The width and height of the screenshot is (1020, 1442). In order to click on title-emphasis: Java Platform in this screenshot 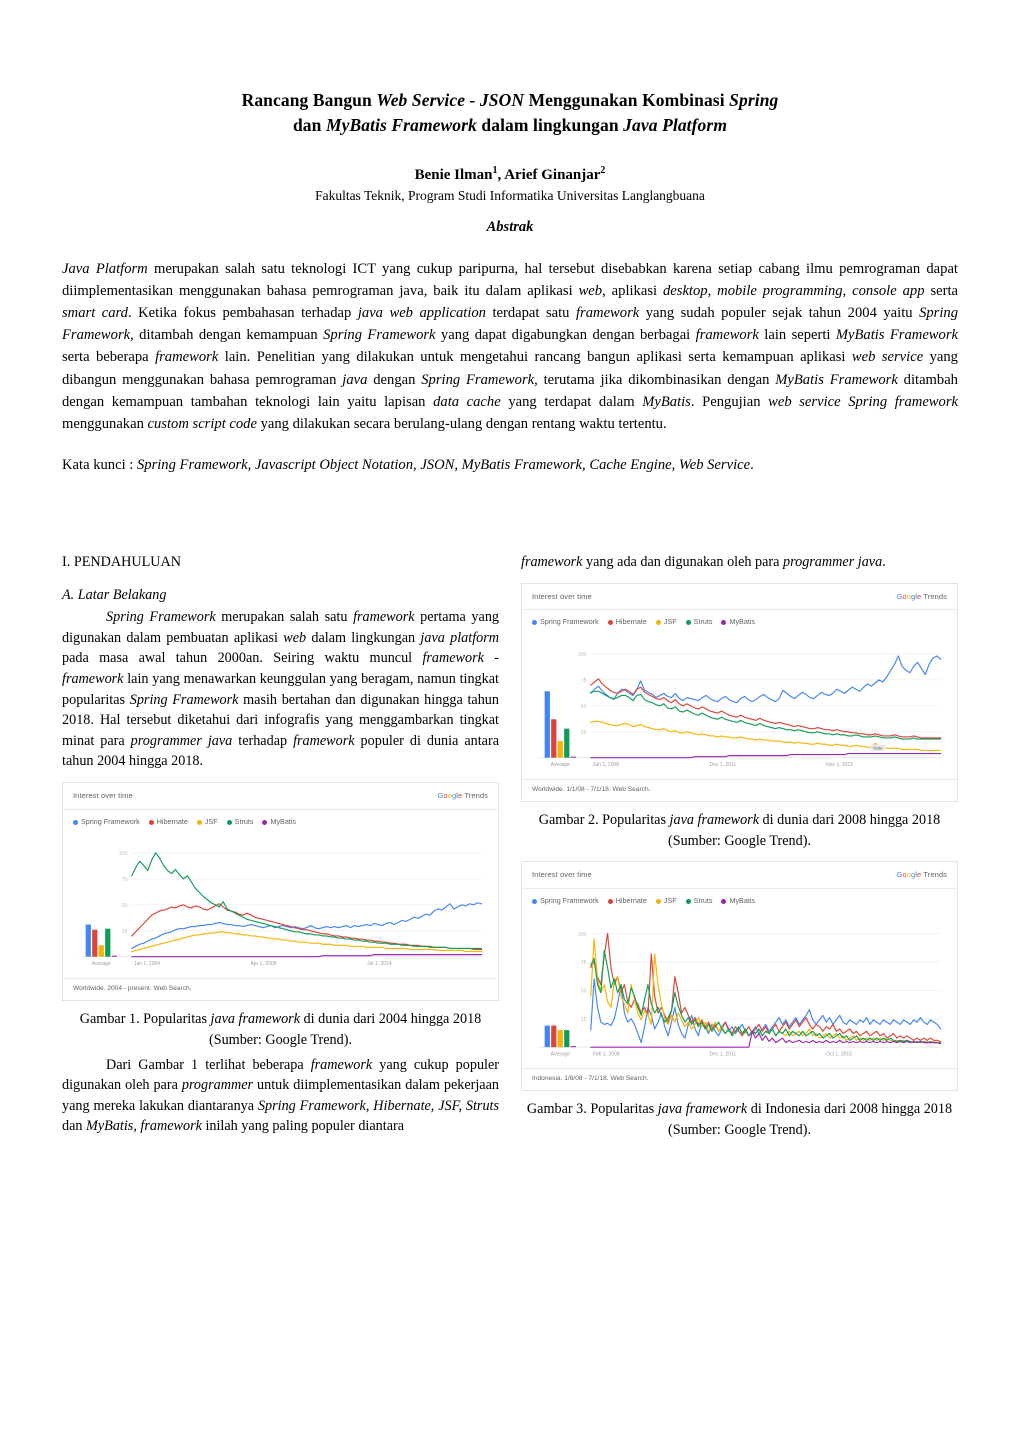, I will do `click(675, 125)`.